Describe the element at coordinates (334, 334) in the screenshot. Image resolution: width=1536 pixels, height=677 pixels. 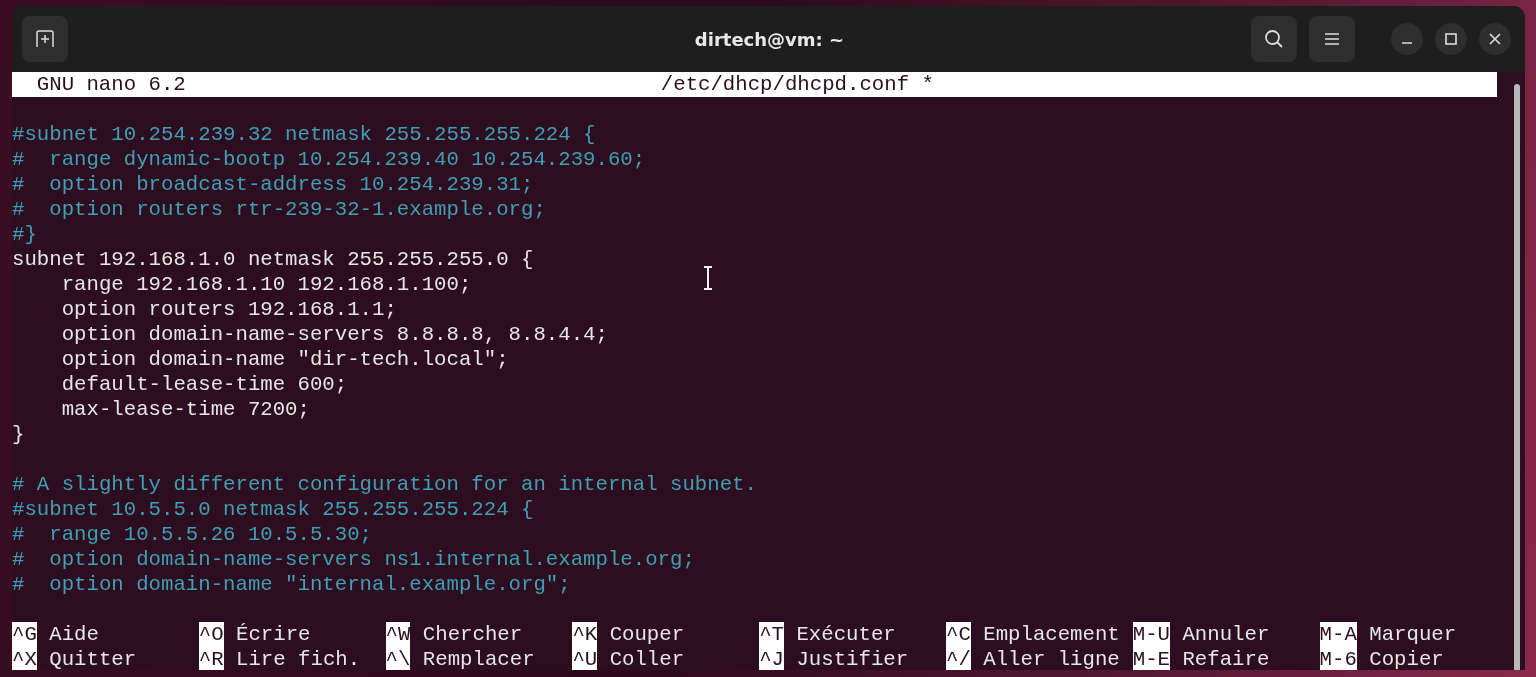
I see `code-line: option domain-name-servers 8.8.8.8, 8.8.4.4;` at that location.